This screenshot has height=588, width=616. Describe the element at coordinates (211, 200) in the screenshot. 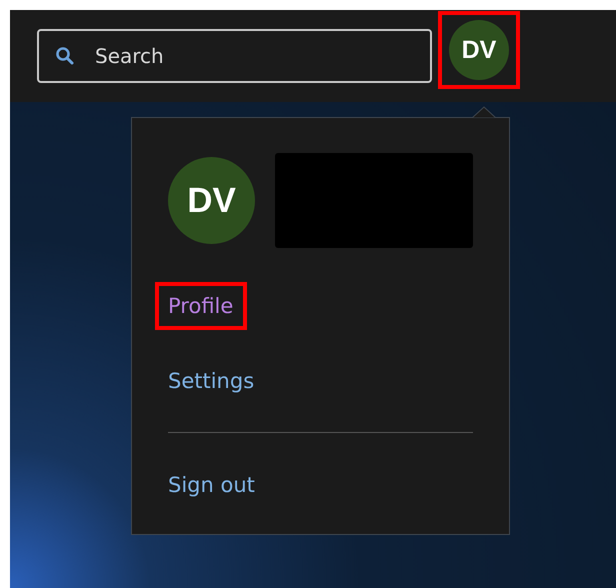

I see `avatar: DV` at that location.